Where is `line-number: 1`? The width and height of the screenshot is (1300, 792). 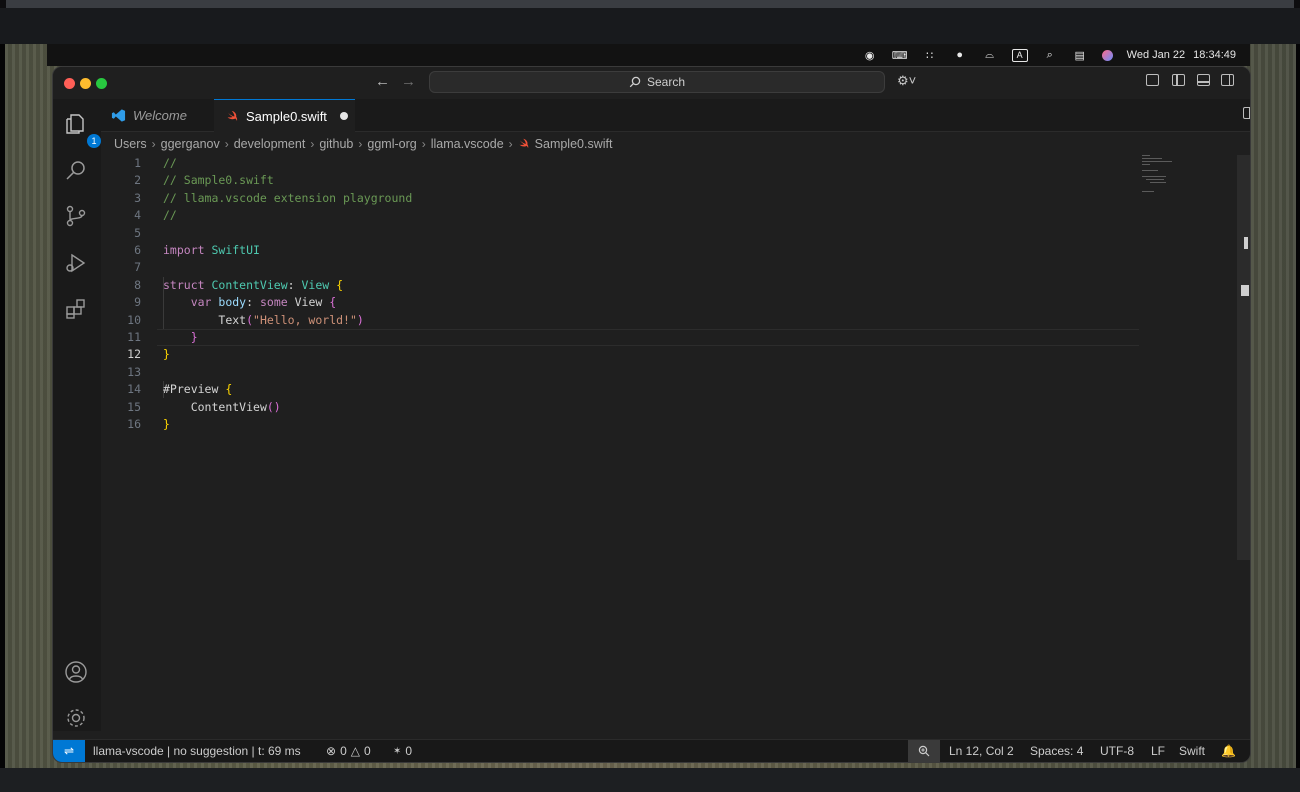 line-number: 1 is located at coordinates (137, 163).